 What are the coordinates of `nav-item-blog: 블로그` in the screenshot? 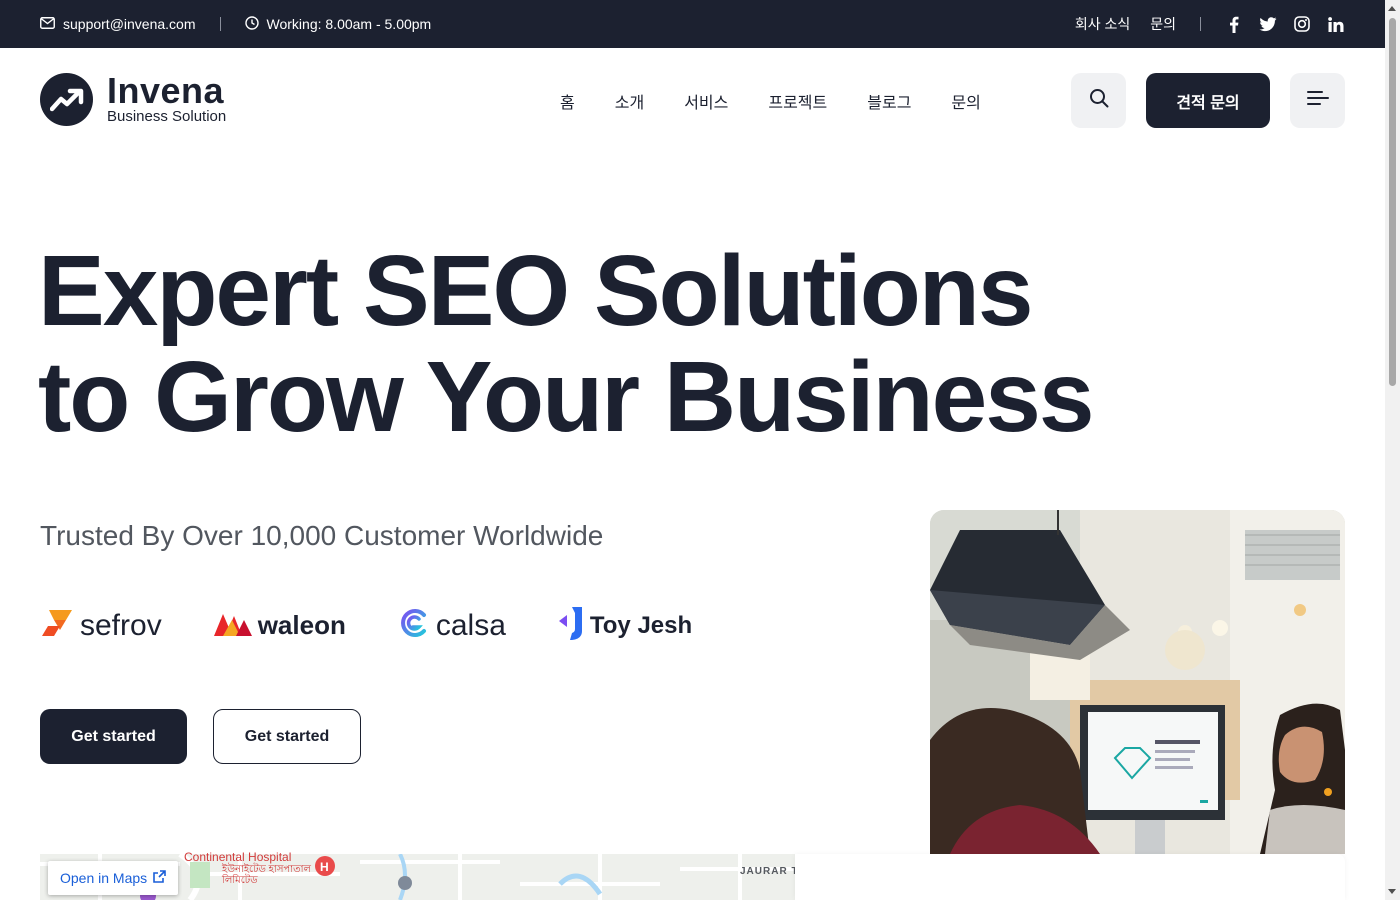 It's located at (889, 101).